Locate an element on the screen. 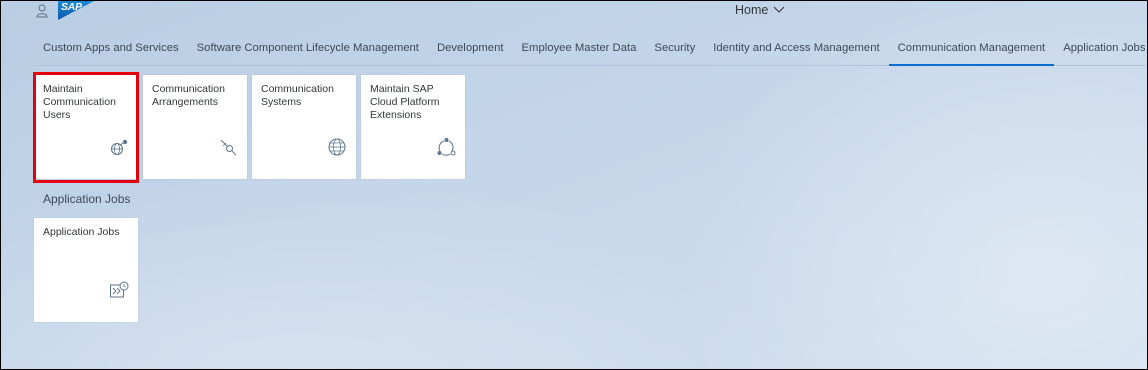  tile-communication-systems: Communication Systems is located at coordinates (304, 127).